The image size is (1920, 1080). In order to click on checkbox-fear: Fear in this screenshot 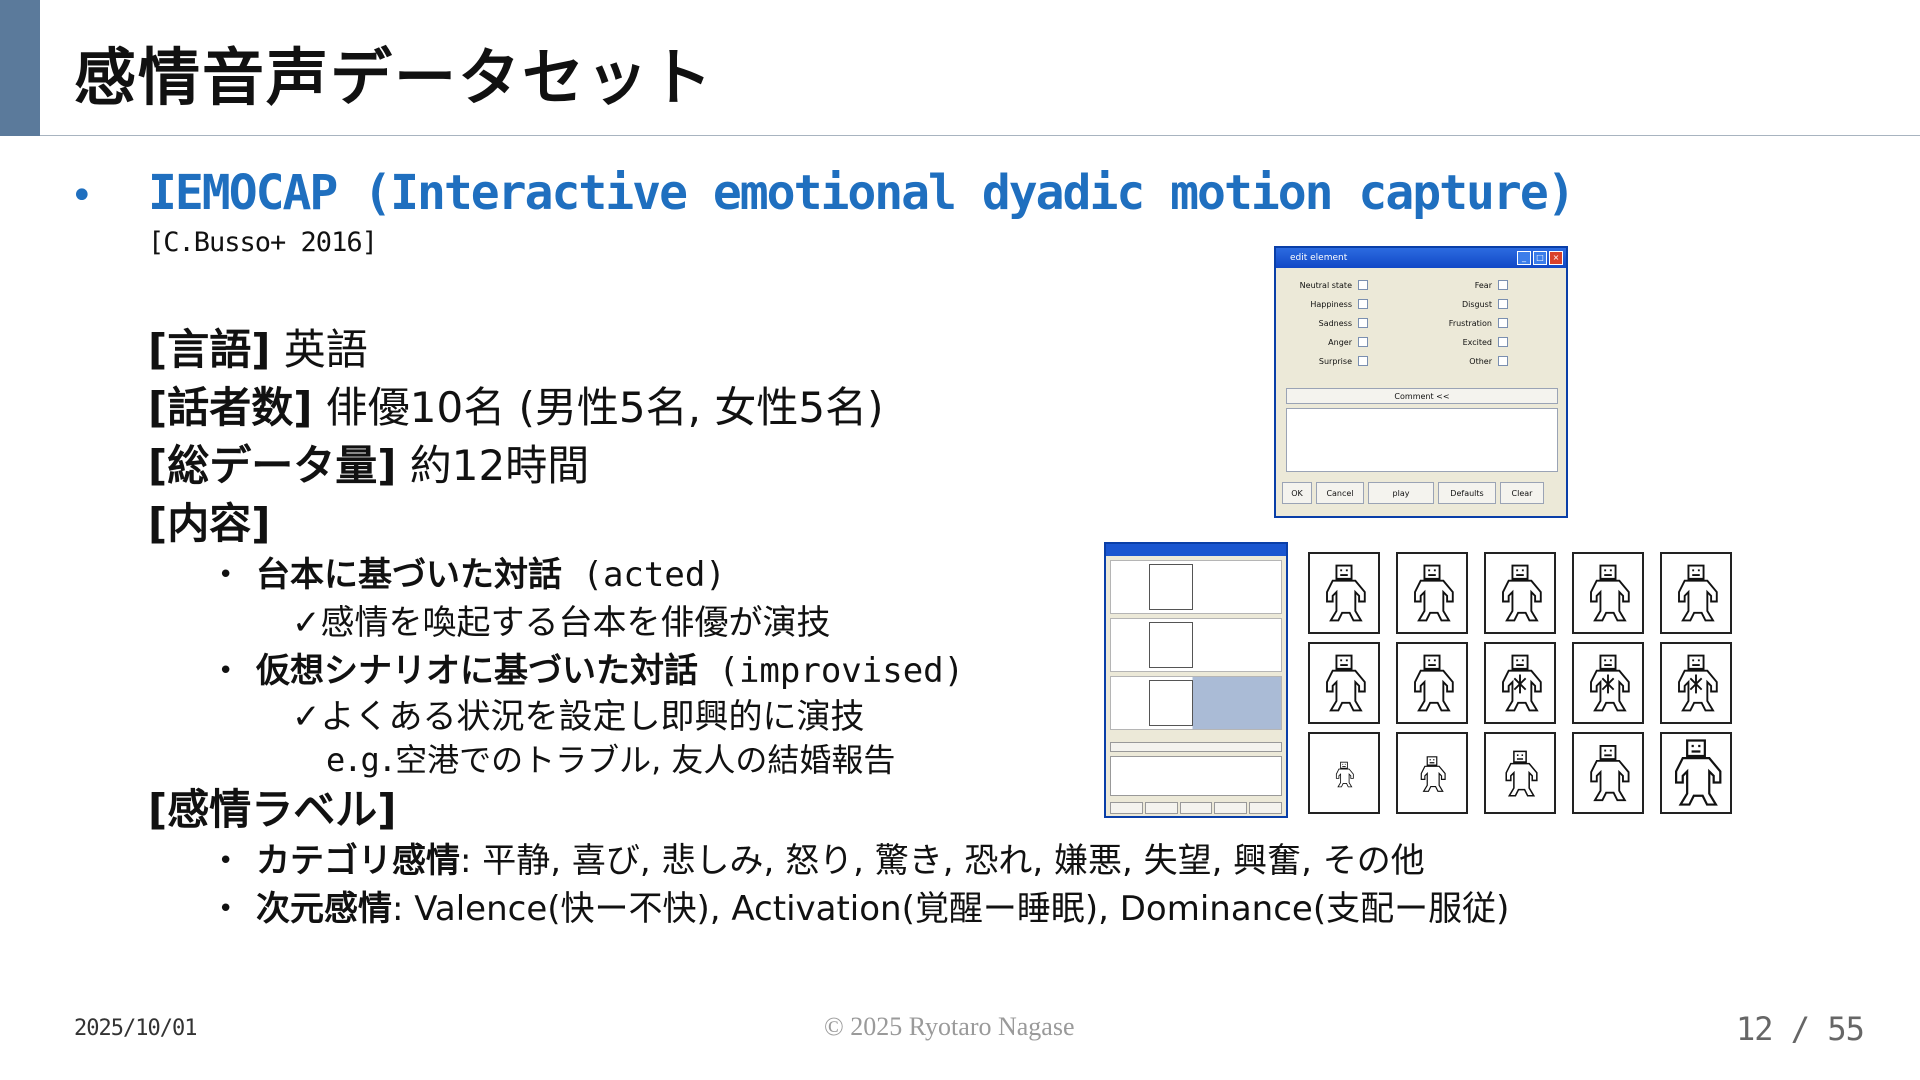, I will do `click(1468, 285)`.